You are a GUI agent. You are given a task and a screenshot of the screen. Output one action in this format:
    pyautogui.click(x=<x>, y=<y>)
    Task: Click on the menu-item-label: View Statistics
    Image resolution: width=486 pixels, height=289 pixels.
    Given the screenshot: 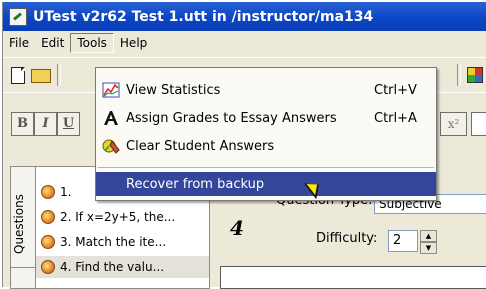 What is the action you would take?
    pyautogui.click(x=173, y=90)
    